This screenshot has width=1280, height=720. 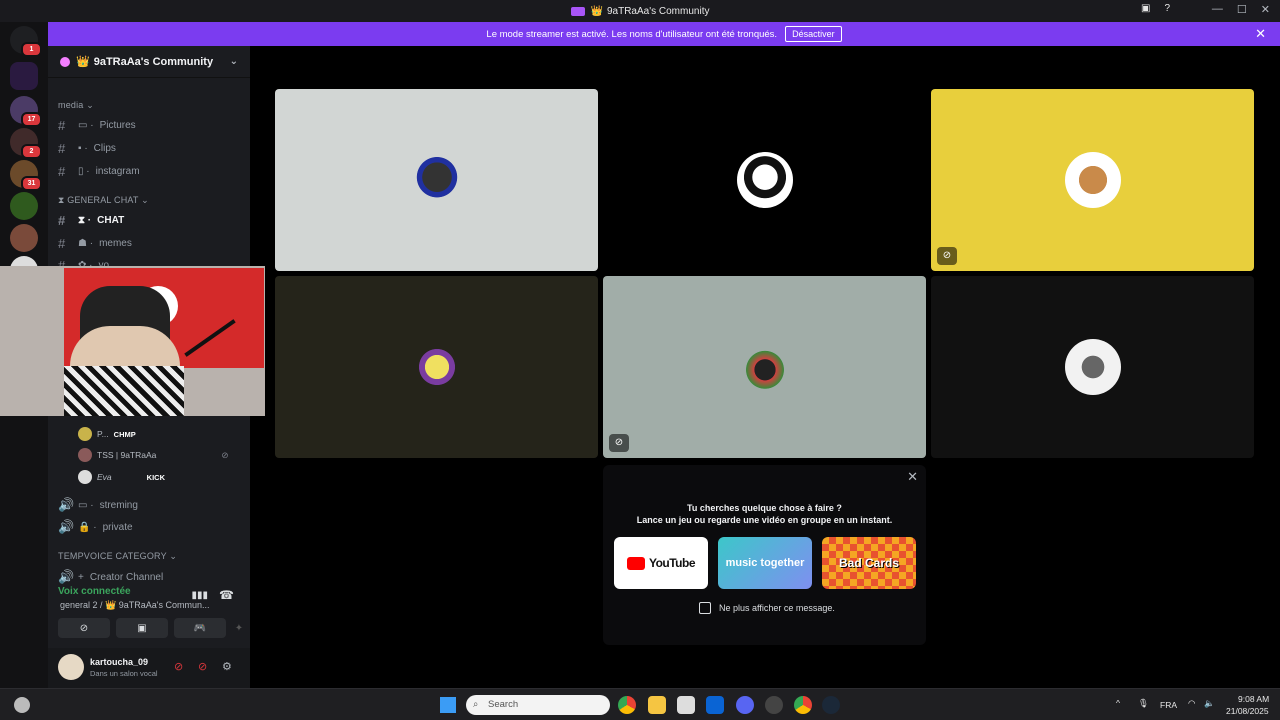 I want to click on discord-home-icon: 1, so click(x=26, y=41).